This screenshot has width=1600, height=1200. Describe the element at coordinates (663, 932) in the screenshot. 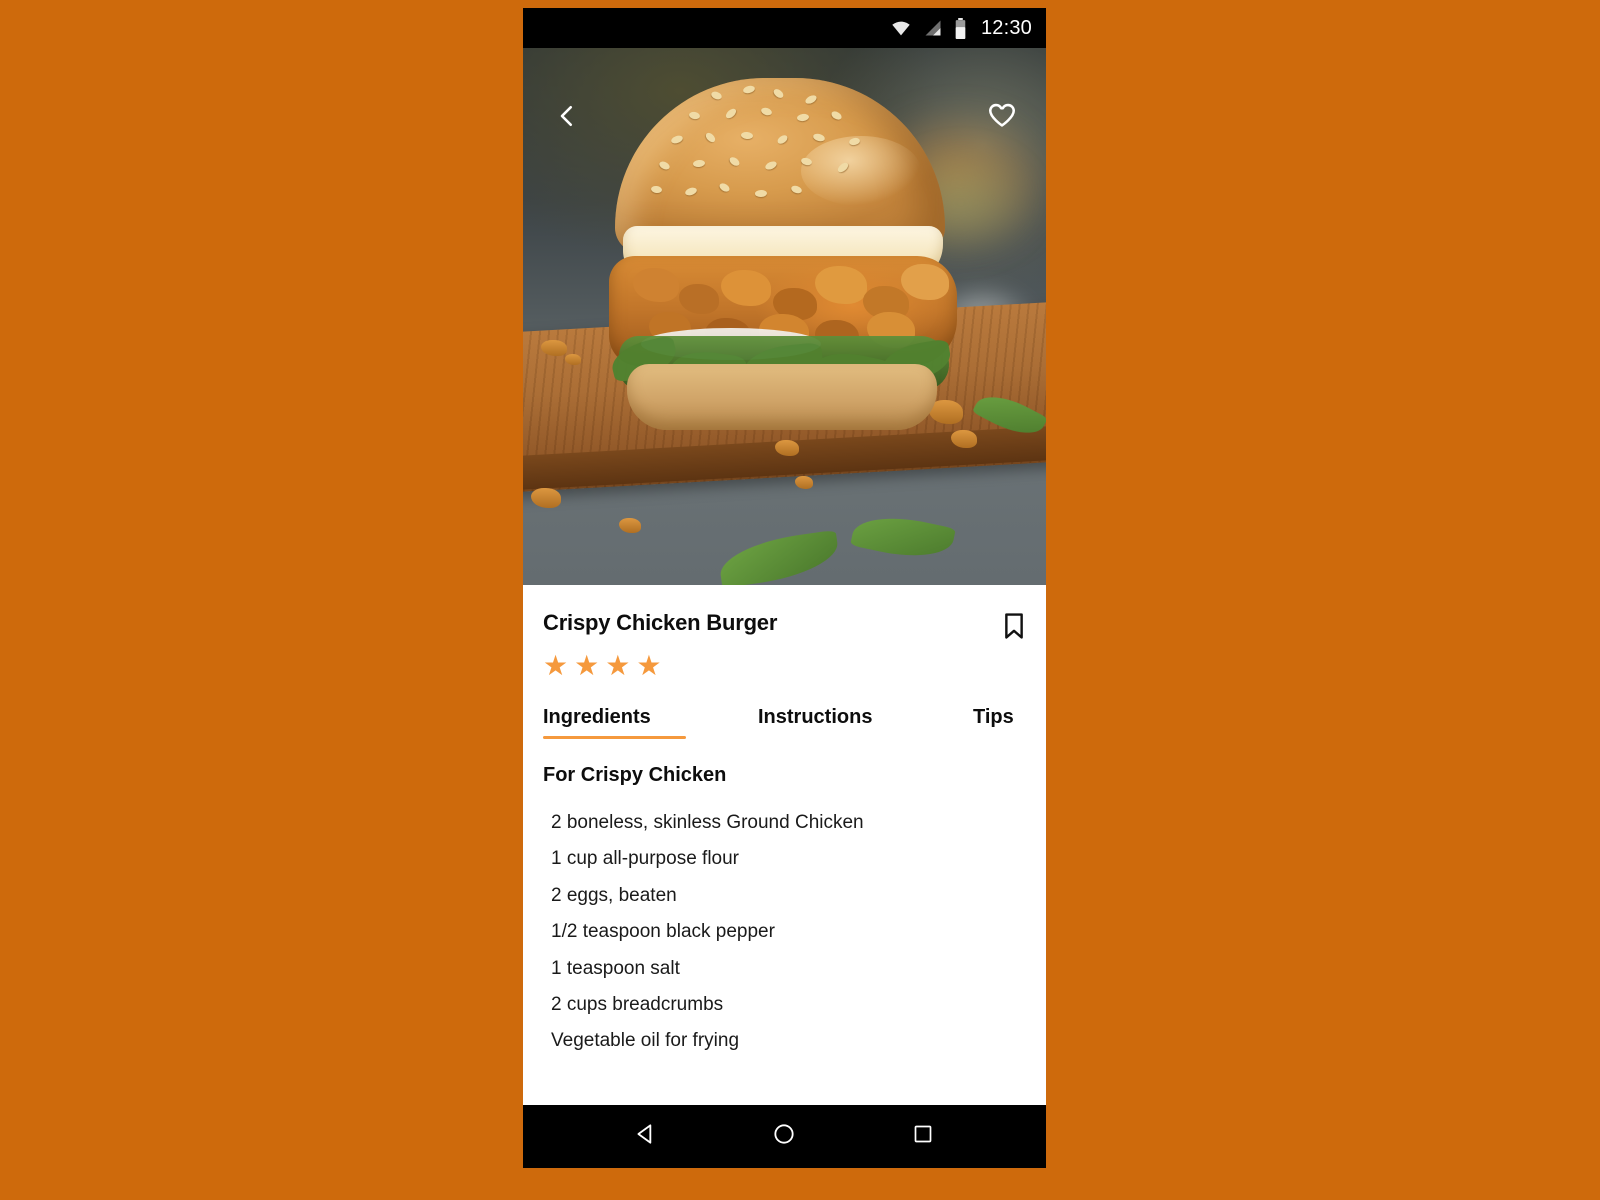

I see `list-item: 1/2 teaspoon black pepper` at that location.